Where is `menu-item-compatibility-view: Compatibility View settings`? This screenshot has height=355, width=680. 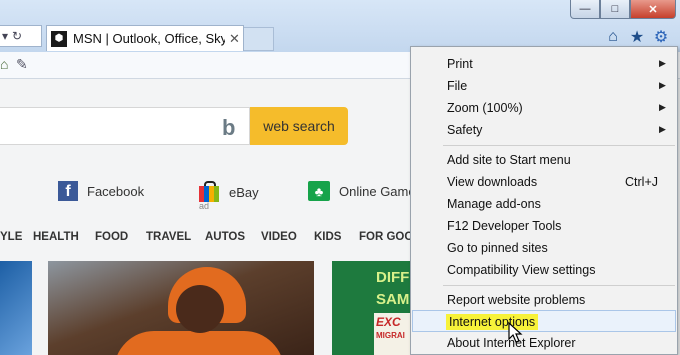
menu-item-compatibility-view: Compatibility View settings is located at coordinates (544, 270).